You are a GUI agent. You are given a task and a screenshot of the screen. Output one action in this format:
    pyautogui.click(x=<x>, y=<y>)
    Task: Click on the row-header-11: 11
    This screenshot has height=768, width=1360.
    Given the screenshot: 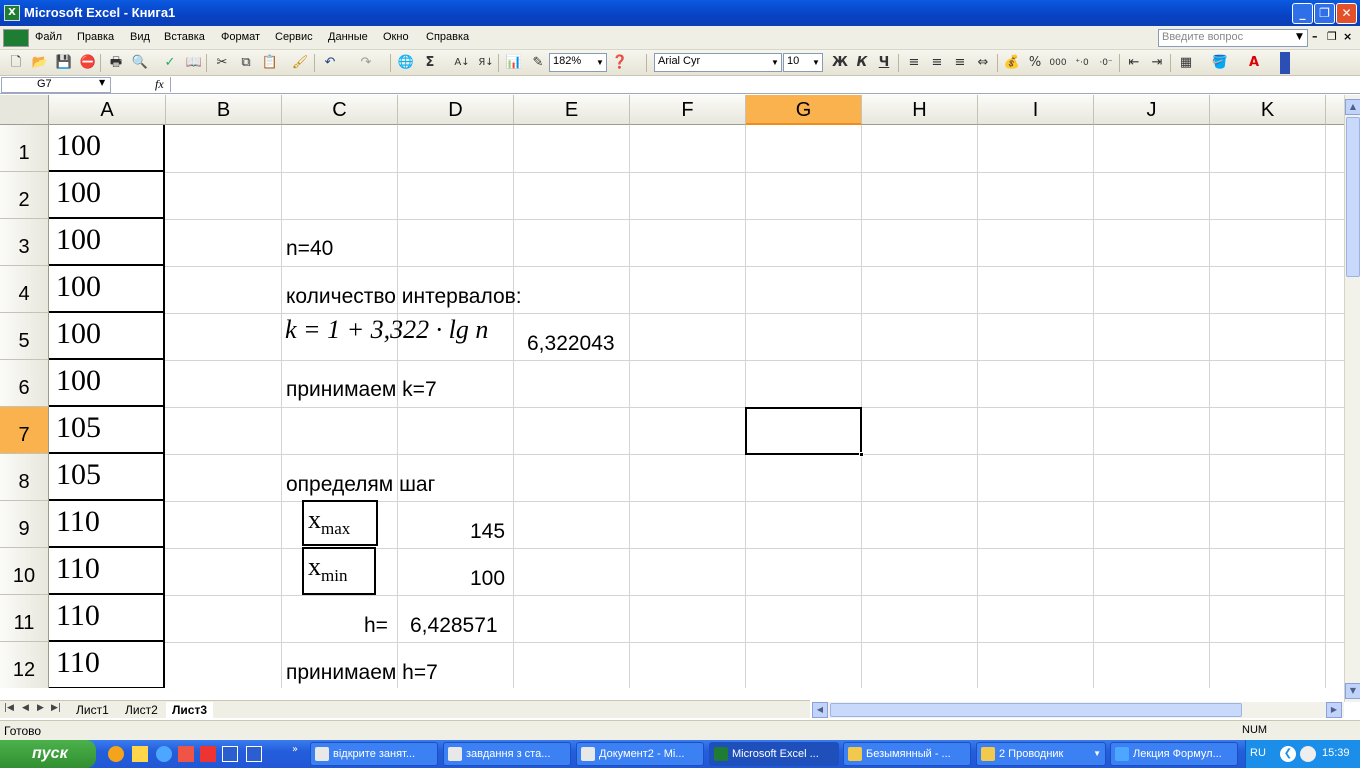 What is the action you would take?
    pyautogui.click(x=24, y=618)
    